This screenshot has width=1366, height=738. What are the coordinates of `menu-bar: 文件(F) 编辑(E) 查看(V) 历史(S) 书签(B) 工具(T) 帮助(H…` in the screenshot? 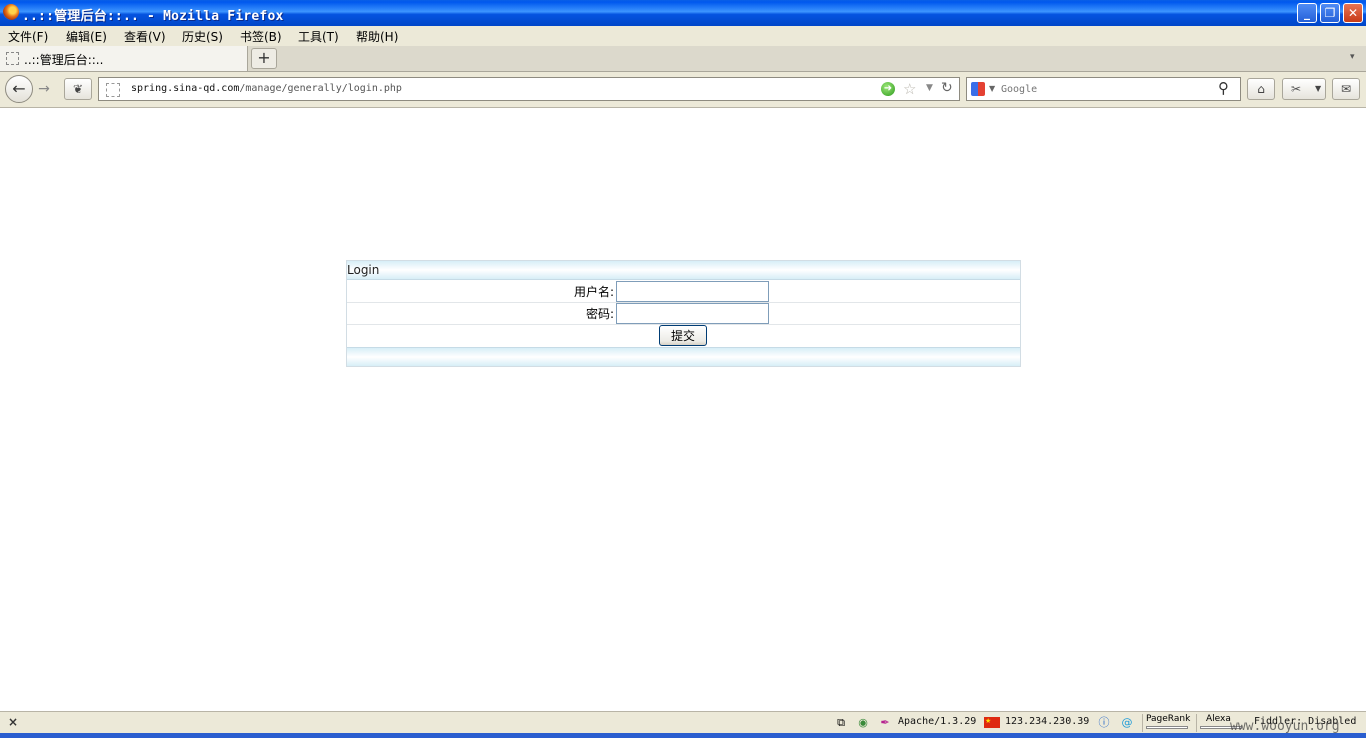 It's located at (683, 36).